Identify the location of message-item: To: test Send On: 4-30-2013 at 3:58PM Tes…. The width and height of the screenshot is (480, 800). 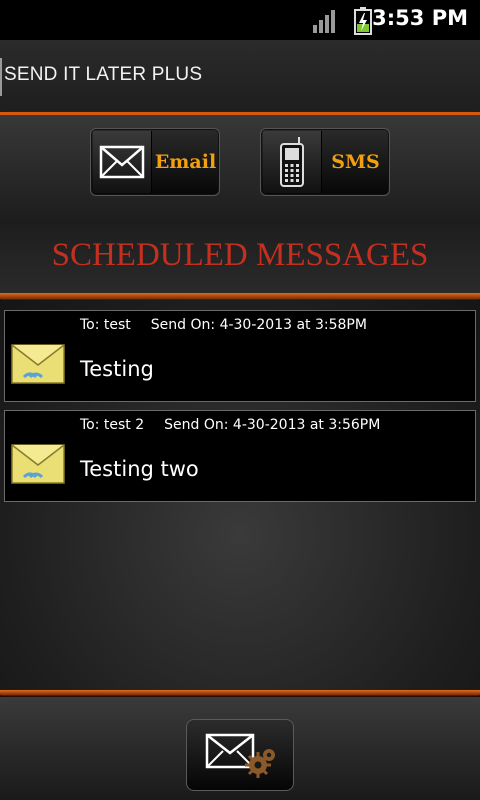
(240, 356).